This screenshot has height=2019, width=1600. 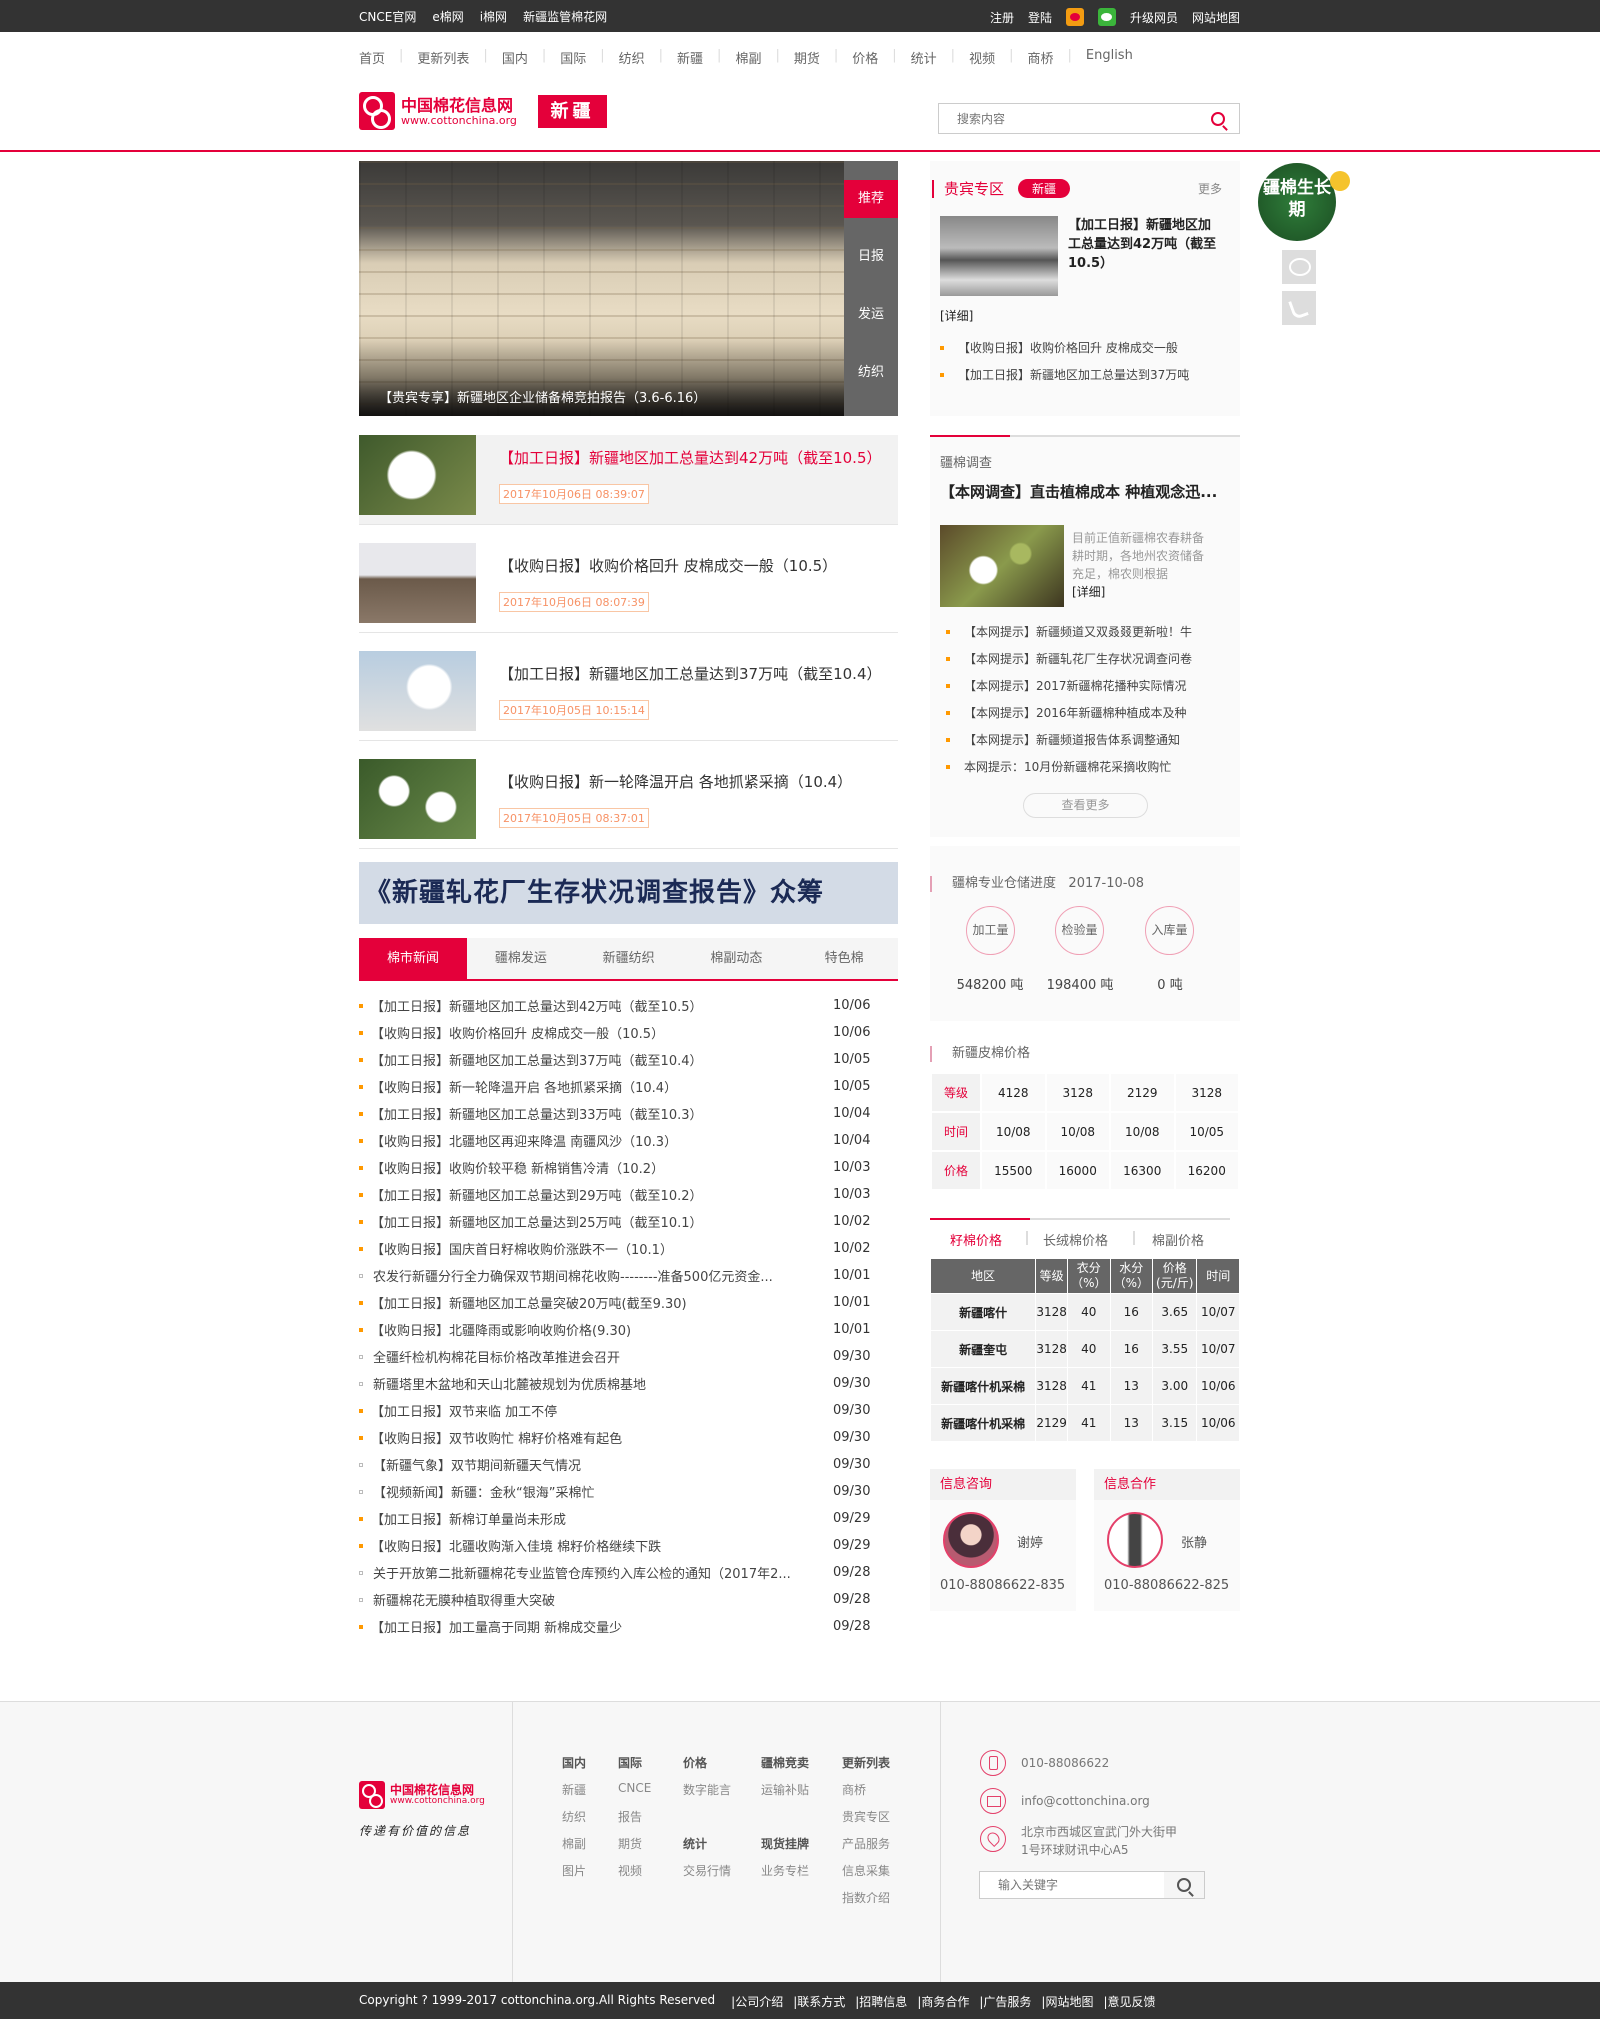 What do you see at coordinates (819, 2001) in the screenshot?
I see `footer-bottom-link: |联系方式` at bounding box center [819, 2001].